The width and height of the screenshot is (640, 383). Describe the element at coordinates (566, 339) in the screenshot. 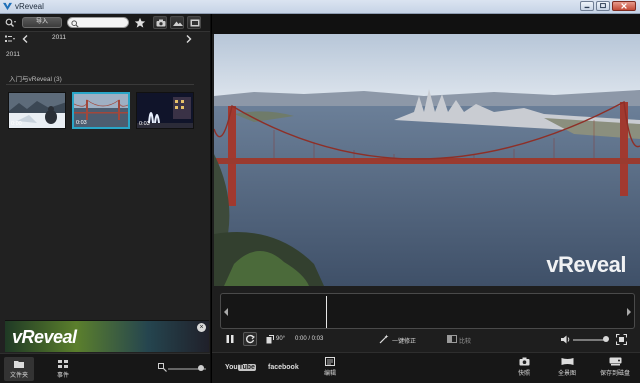

I see `volume-icon` at that location.